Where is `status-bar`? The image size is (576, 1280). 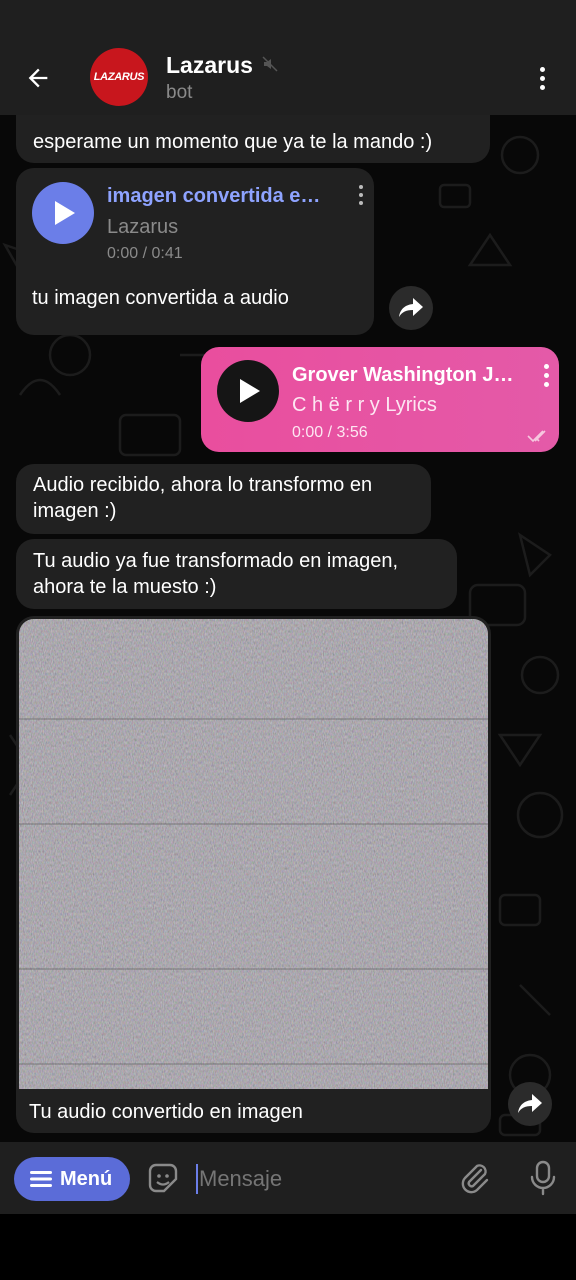
status-bar is located at coordinates (288, 20).